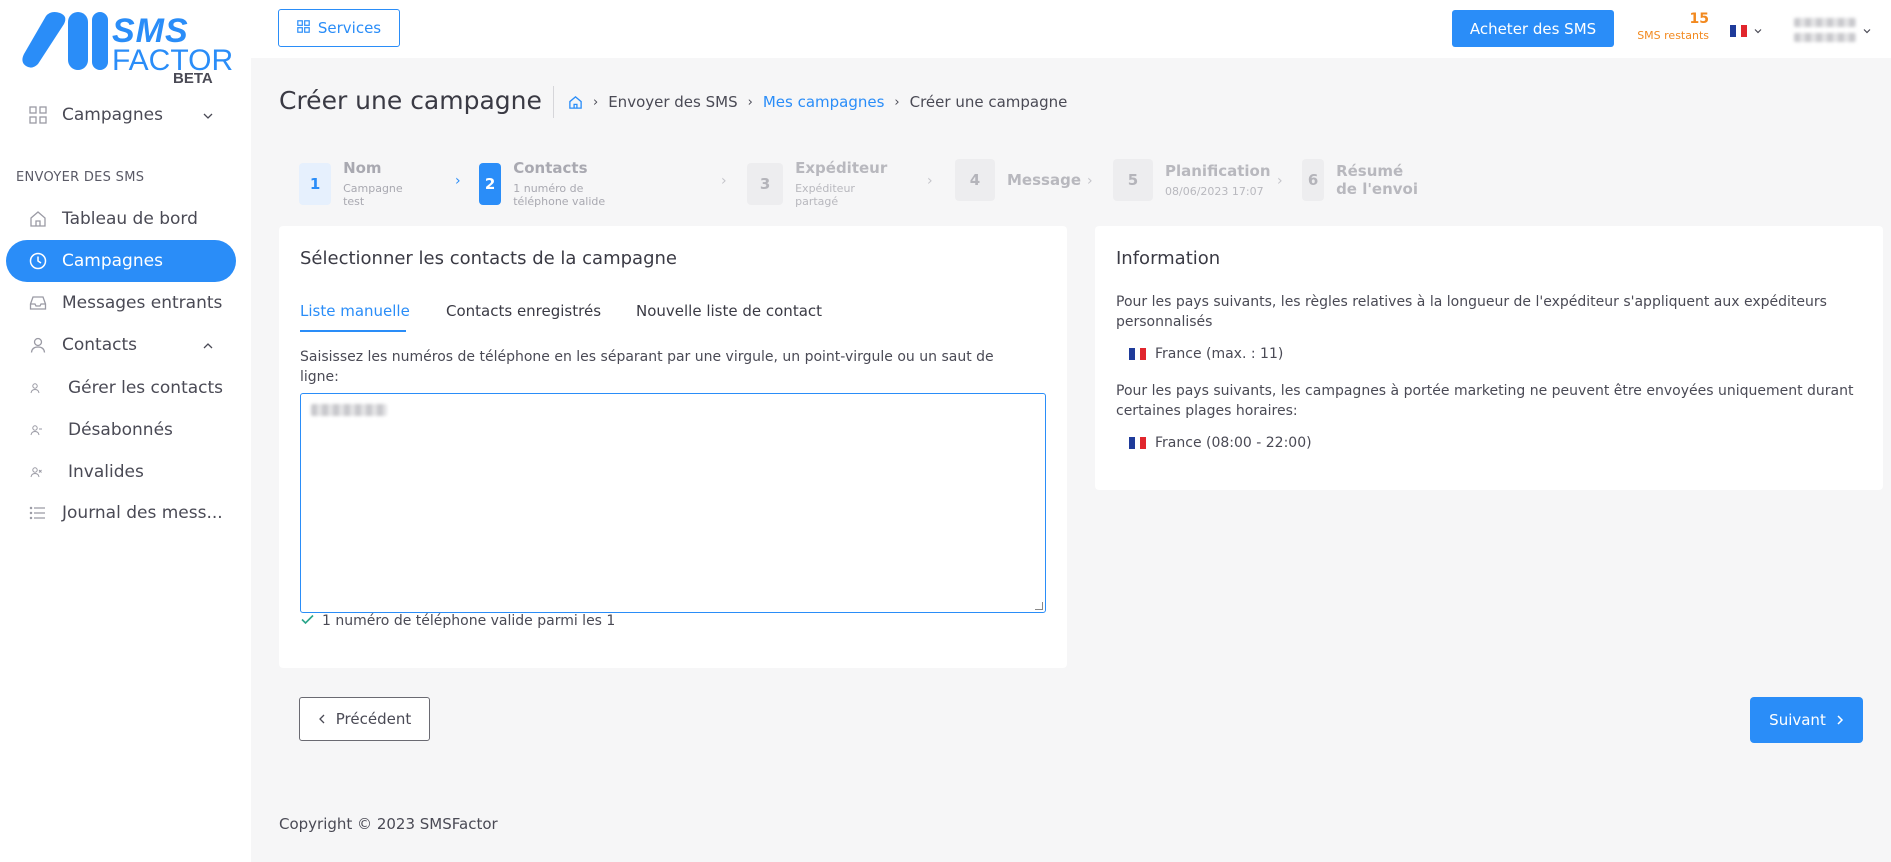  I want to click on services-button: Services, so click(339, 28).